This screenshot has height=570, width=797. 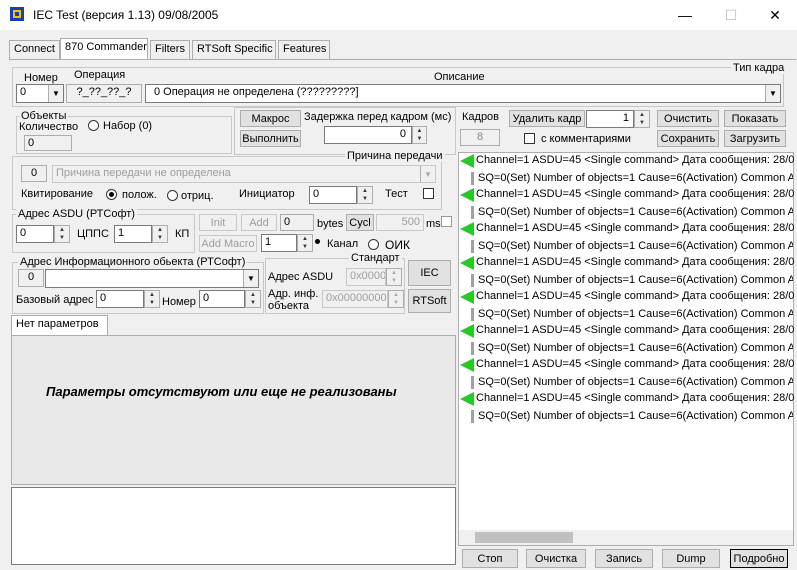 I want to click on ioa-number-field: 0, so click(x=222, y=299).